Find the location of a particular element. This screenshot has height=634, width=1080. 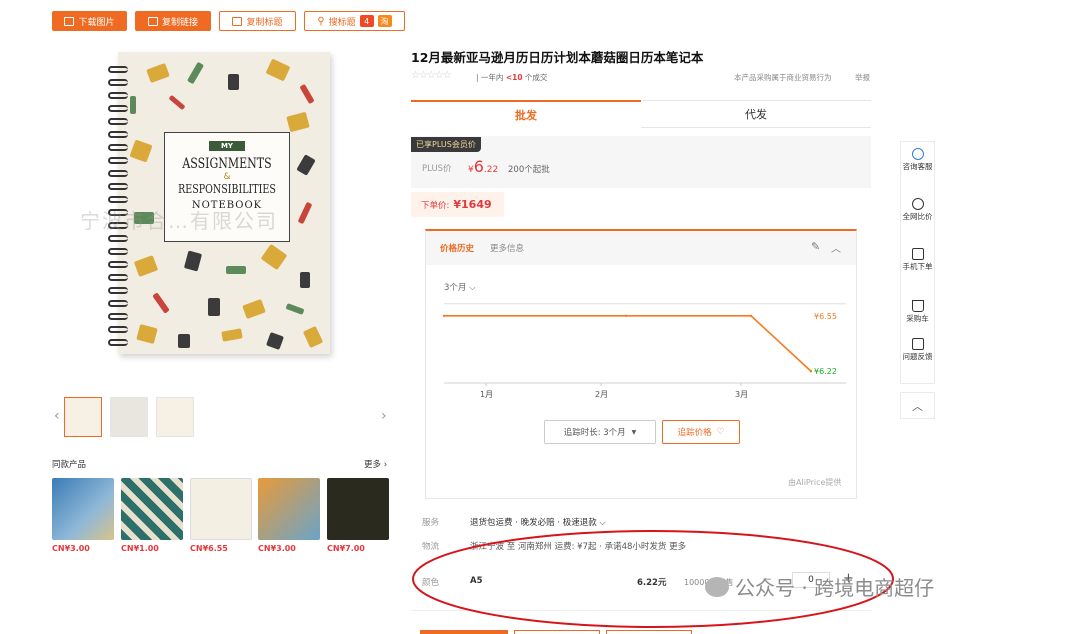

related-price-5: CN¥7.00 is located at coordinates (346, 548).